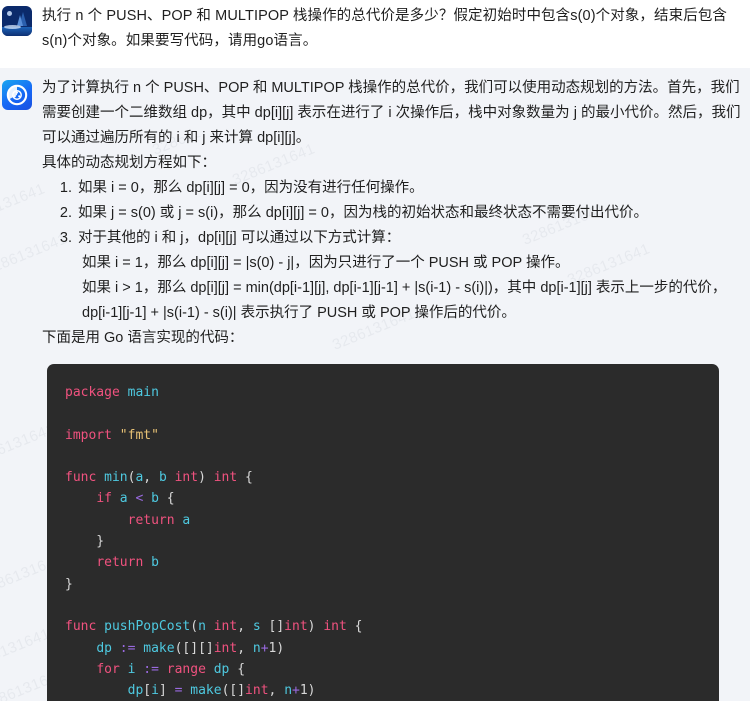  What do you see at coordinates (143, 338) in the screenshot?
I see `code-lead: 下面是用 Go 语言实现的代码：` at bounding box center [143, 338].